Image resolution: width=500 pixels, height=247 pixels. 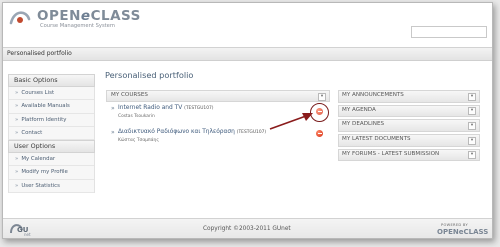 I want to click on sidebar-item-platform-identity: » Platform Identity, so click(x=51, y=120).